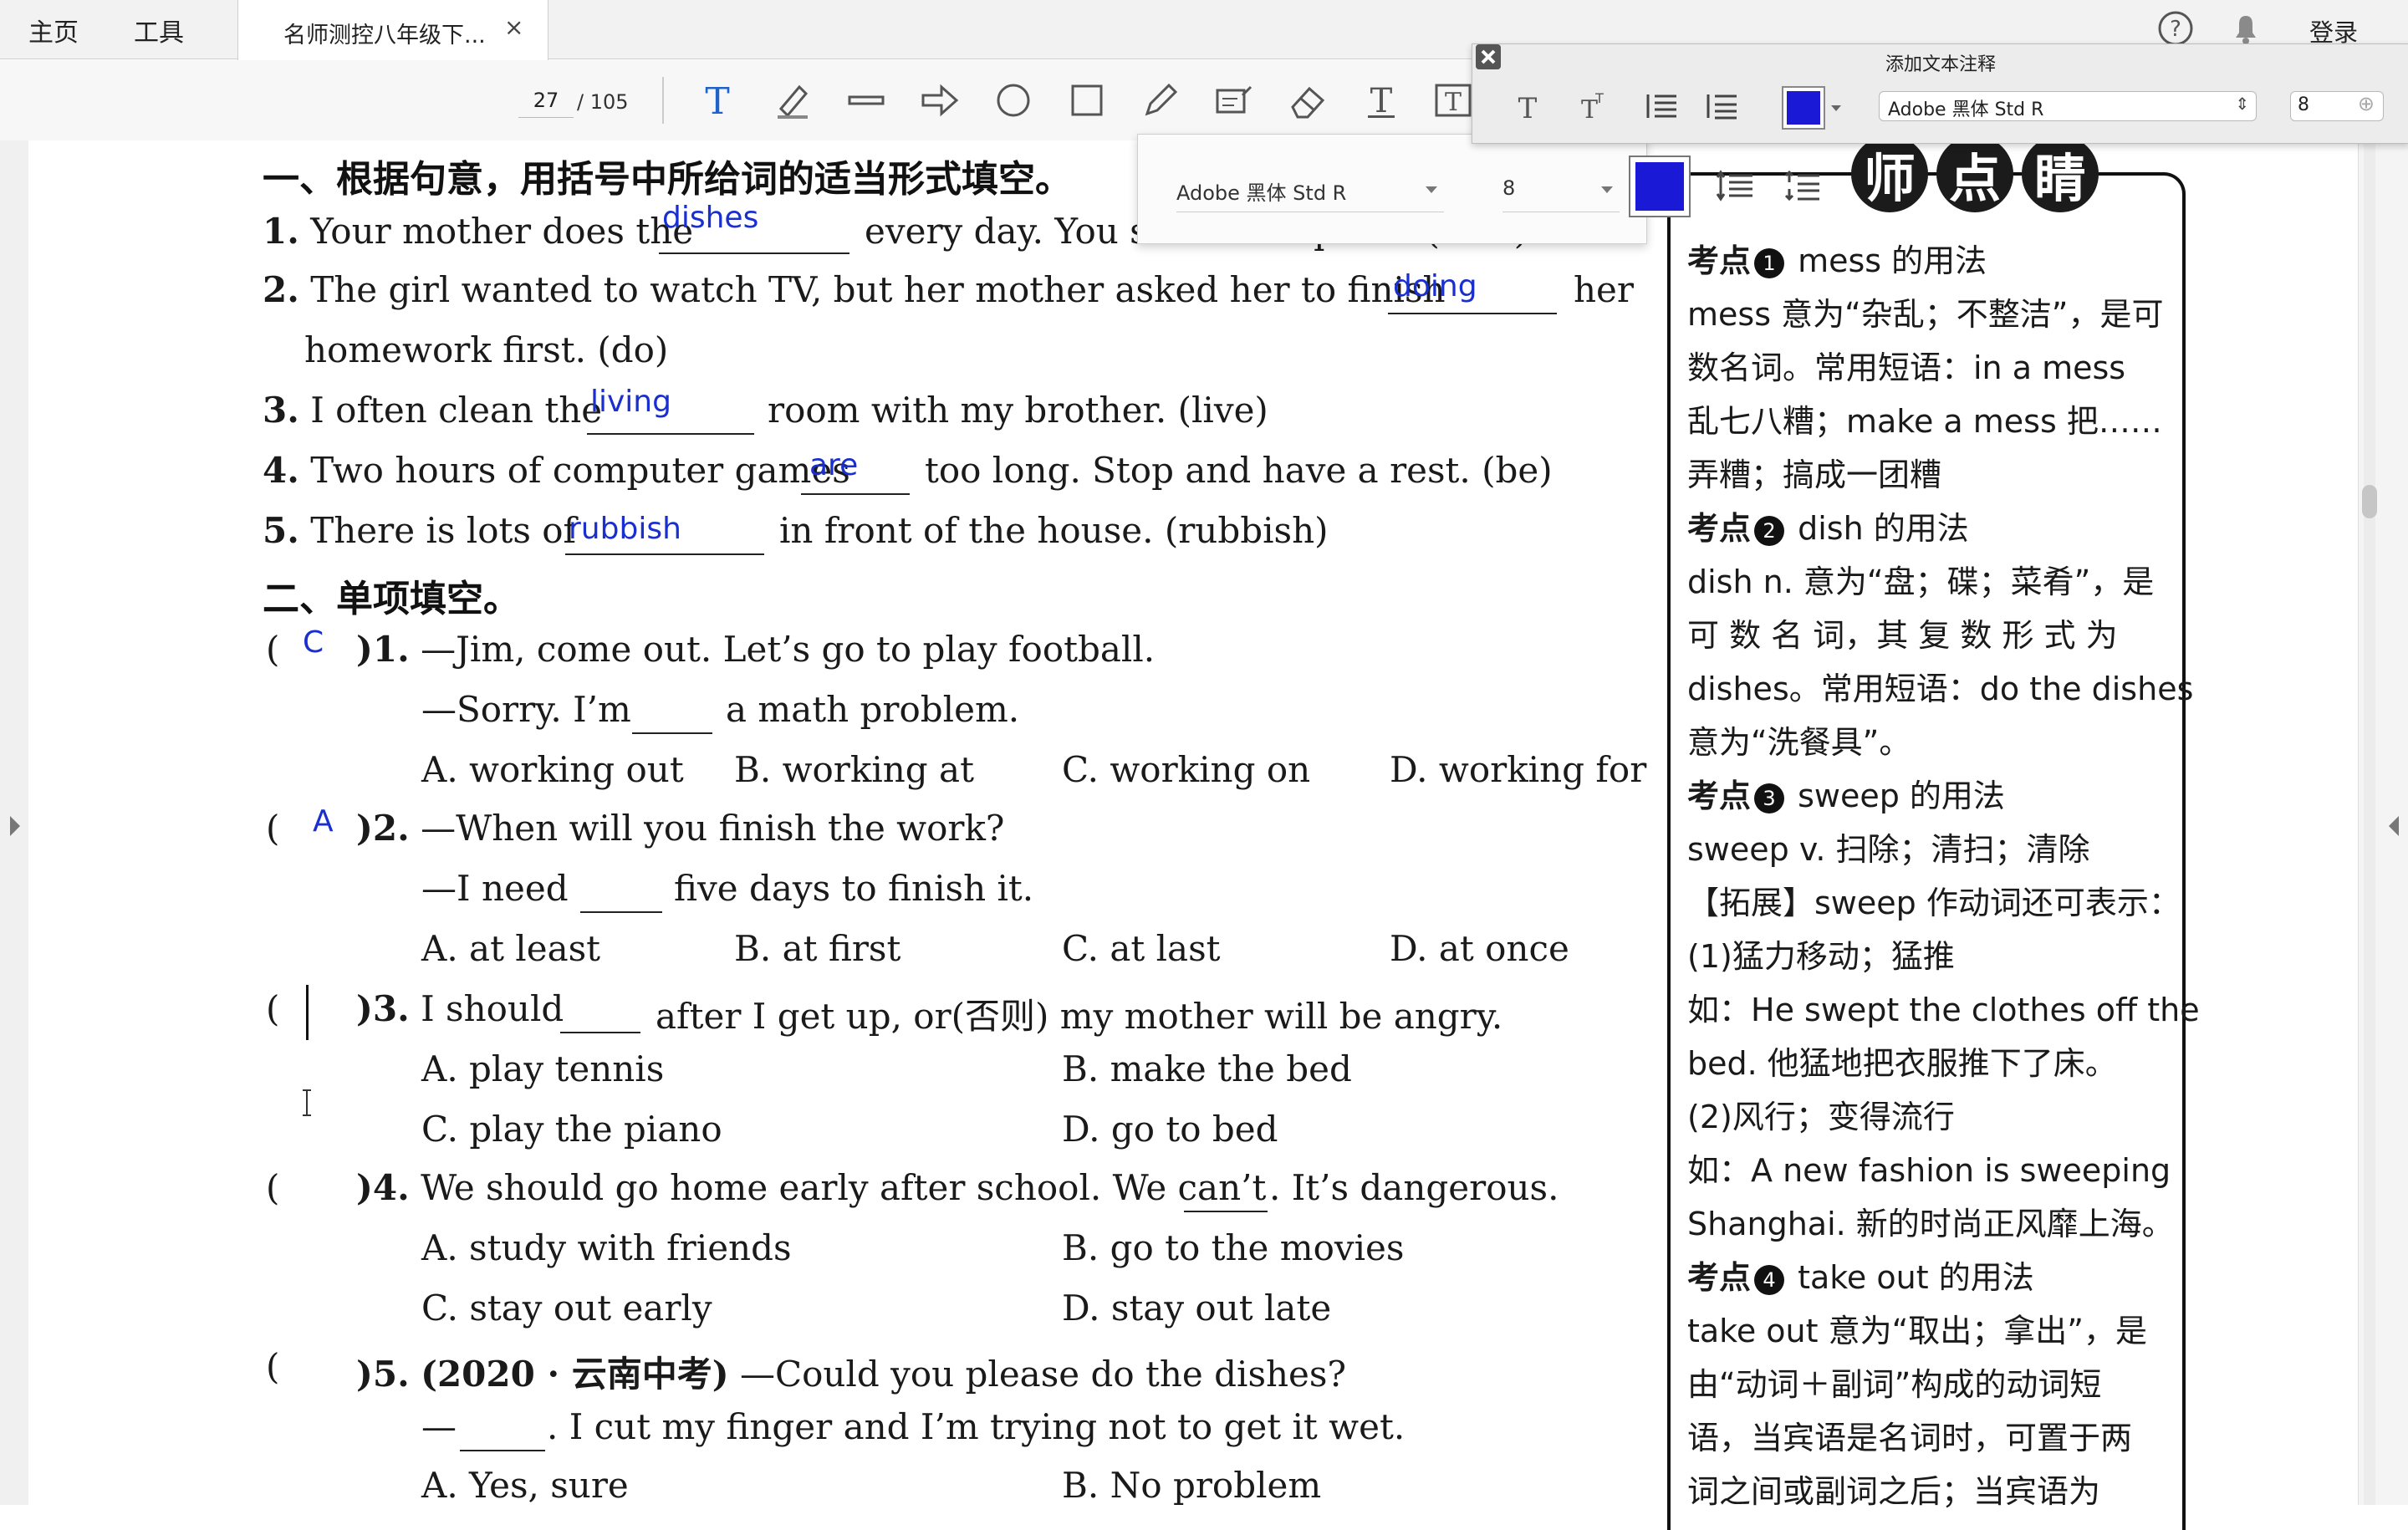 This screenshot has width=2408, height=1530. I want to click on scrollbar-thumb, so click(2369, 502).